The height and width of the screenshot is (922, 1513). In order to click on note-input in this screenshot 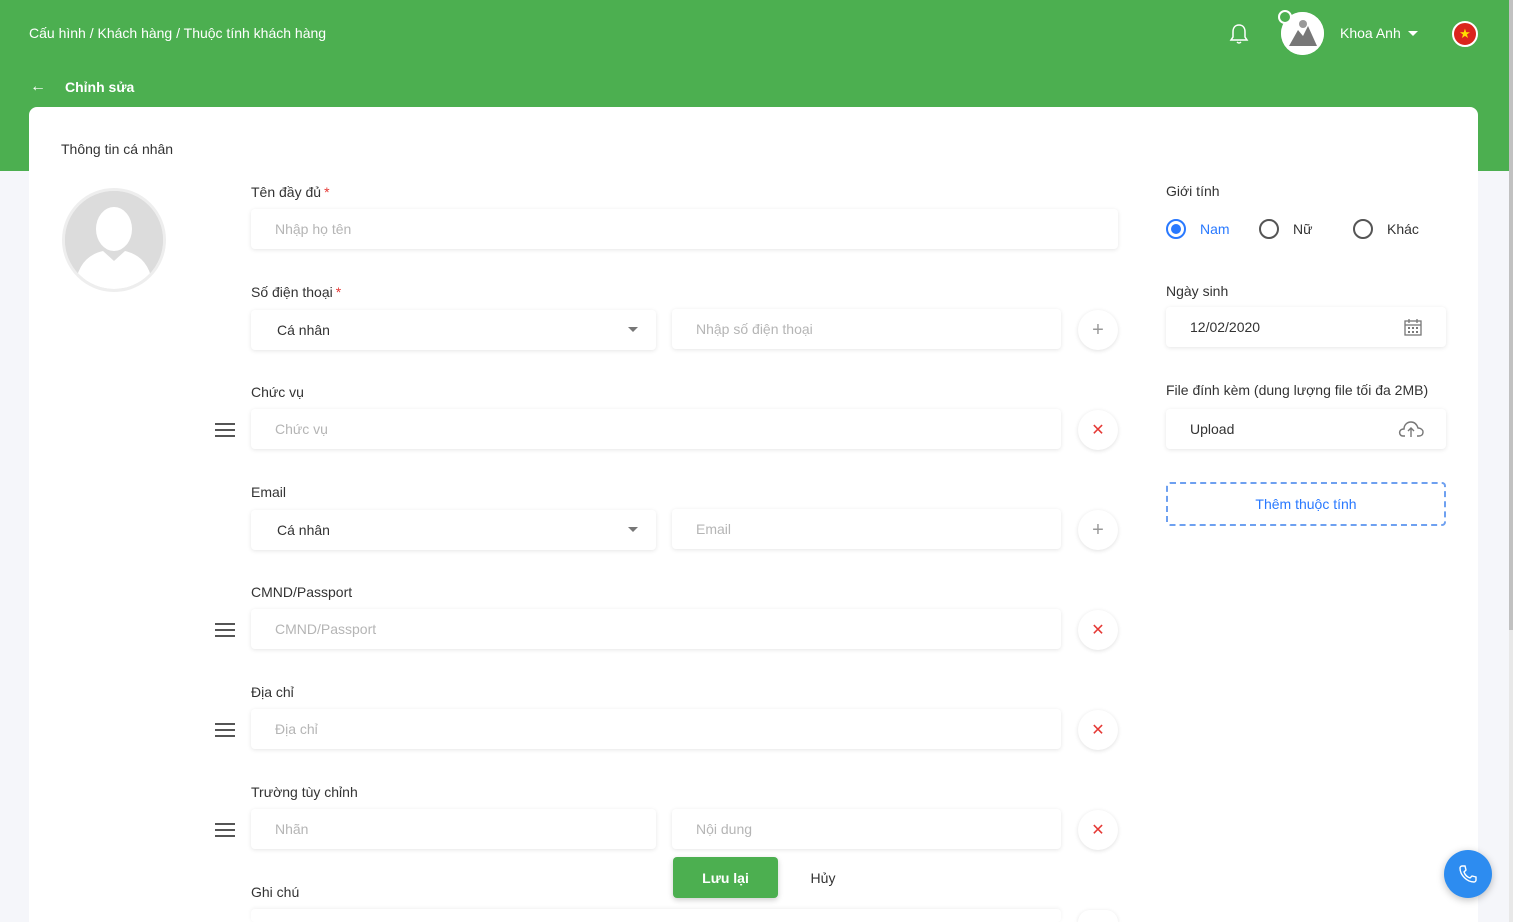, I will do `click(656, 915)`.